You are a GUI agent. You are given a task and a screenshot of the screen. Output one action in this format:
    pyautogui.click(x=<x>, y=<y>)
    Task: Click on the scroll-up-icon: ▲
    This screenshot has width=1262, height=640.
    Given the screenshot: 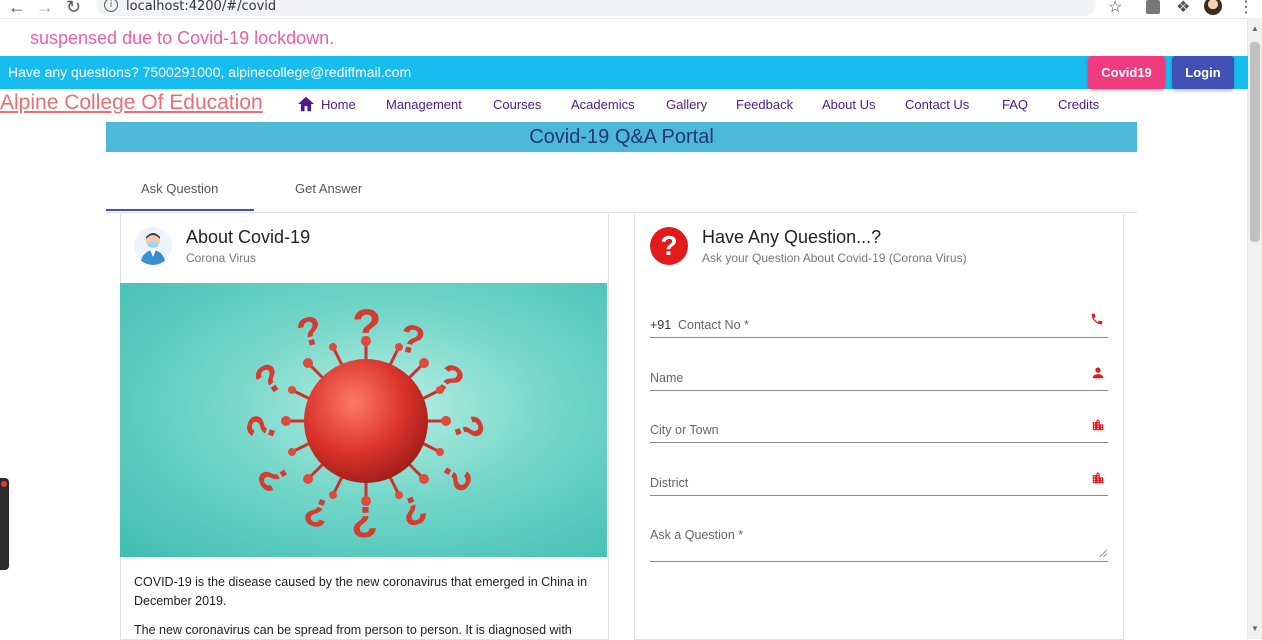 What is the action you would take?
    pyautogui.click(x=1255, y=28)
    